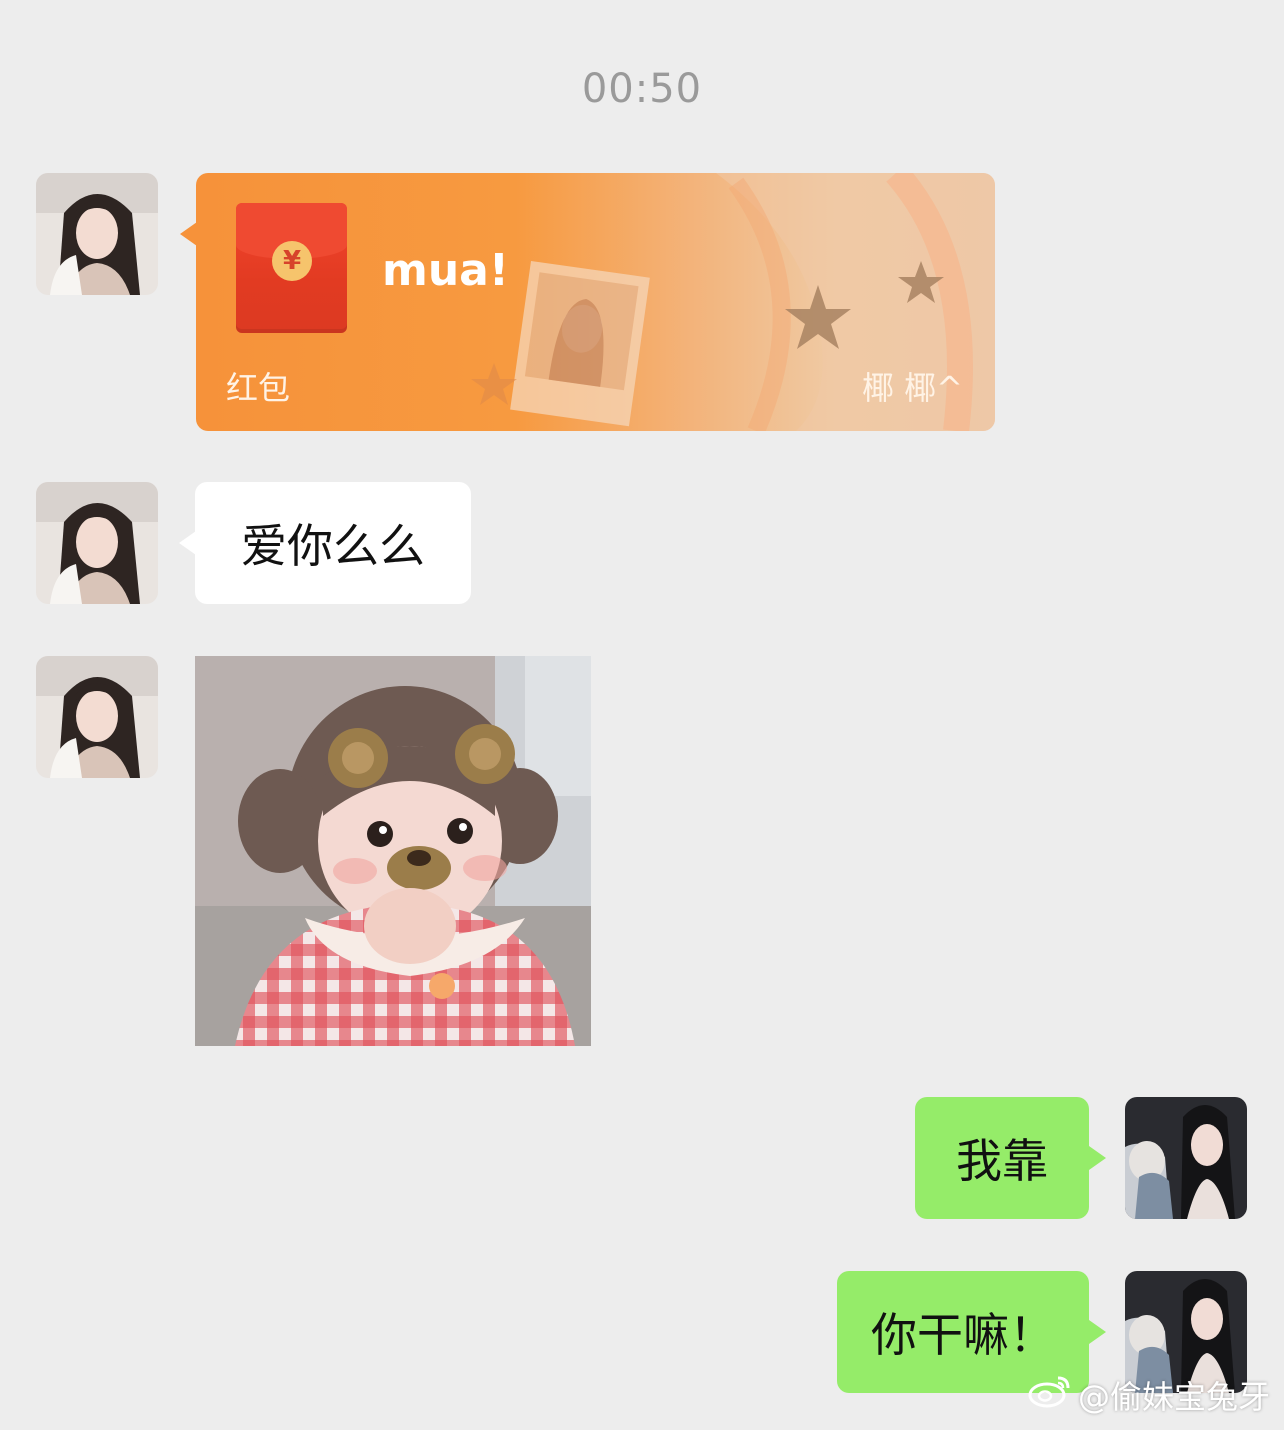 This screenshot has height=1430, width=1284. What do you see at coordinates (1186, 1158) in the screenshot?
I see `my-avatar` at bounding box center [1186, 1158].